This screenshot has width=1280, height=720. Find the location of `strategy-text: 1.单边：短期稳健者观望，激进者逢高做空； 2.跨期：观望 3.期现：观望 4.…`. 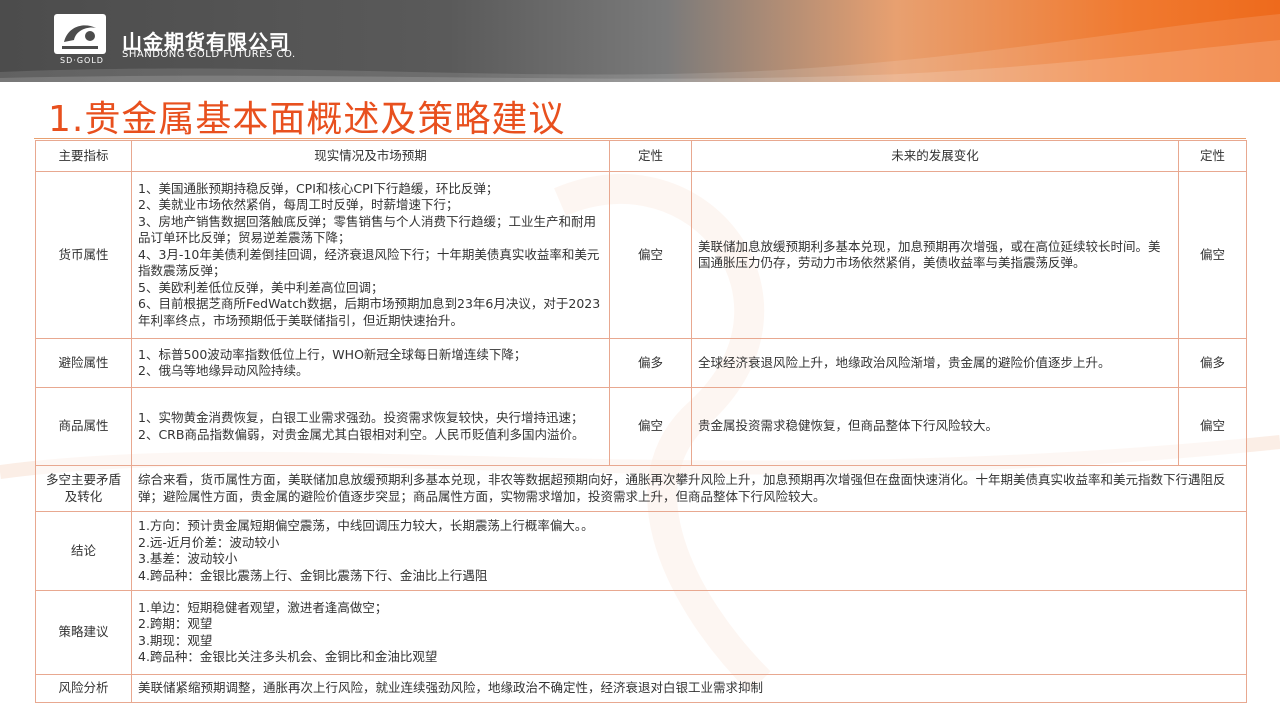

strategy-text: 1.单边：短期稳健者观望，激进者逢高做空； 2.跨期：观望 3.期现：观望 4.… is located at coordinates (689, 632).